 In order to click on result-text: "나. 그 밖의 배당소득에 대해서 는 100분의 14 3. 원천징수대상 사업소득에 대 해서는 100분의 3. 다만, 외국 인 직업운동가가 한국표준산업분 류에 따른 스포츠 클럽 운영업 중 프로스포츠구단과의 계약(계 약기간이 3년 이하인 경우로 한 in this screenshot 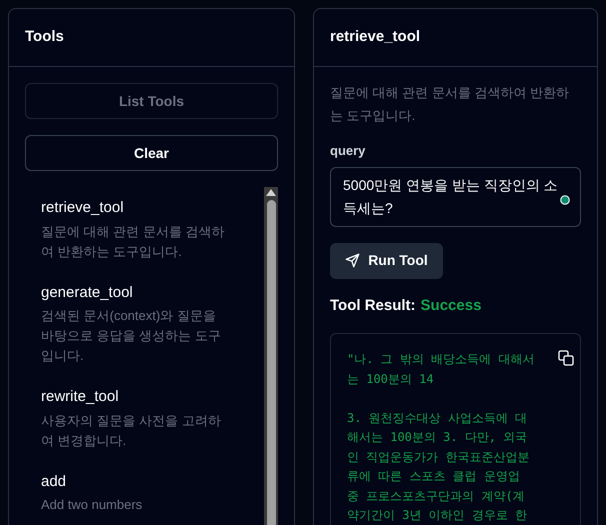, I will do `click(440, 437)`.